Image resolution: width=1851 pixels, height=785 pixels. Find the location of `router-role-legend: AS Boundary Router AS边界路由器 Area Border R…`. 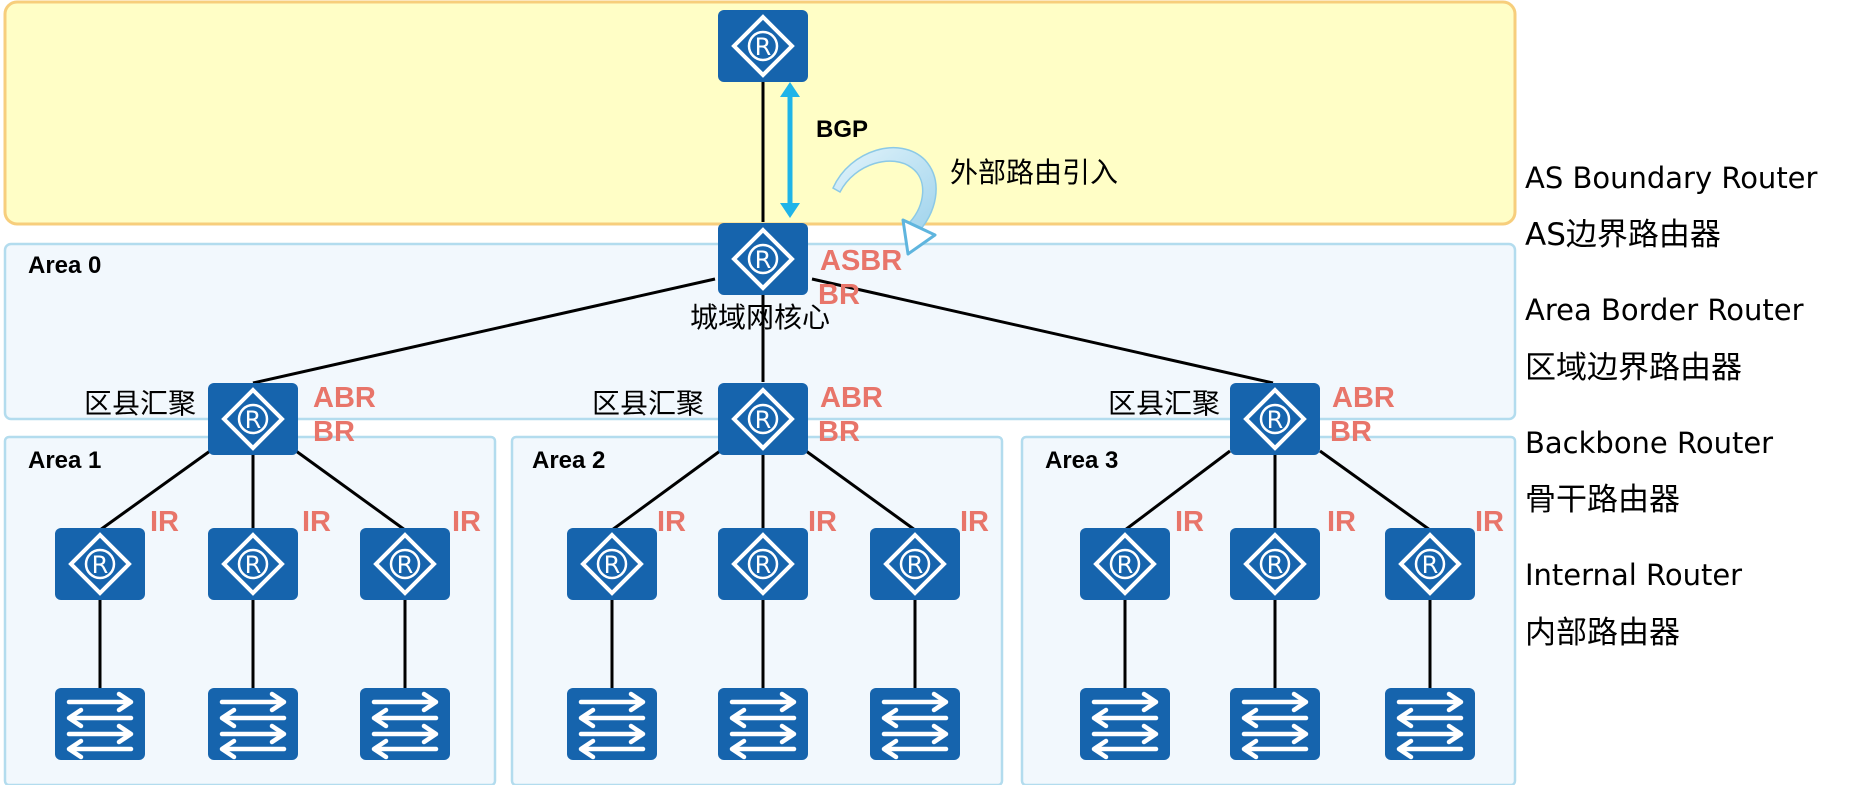

router-role-legend: AS Boundary Router AS边界路由器 Area Border R… is located at coordinates (1671, 406).